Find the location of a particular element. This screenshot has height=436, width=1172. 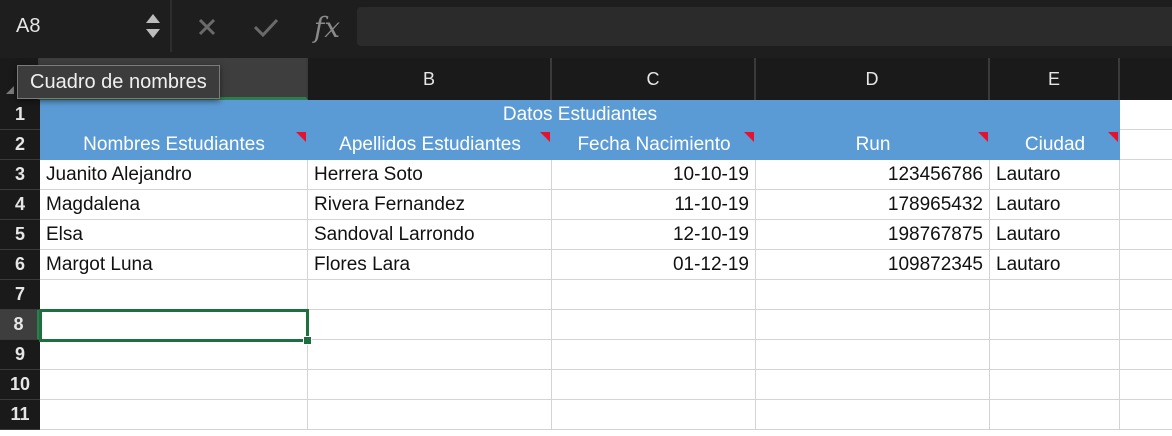

name-box: A8 is located at coordinates (85, 26).